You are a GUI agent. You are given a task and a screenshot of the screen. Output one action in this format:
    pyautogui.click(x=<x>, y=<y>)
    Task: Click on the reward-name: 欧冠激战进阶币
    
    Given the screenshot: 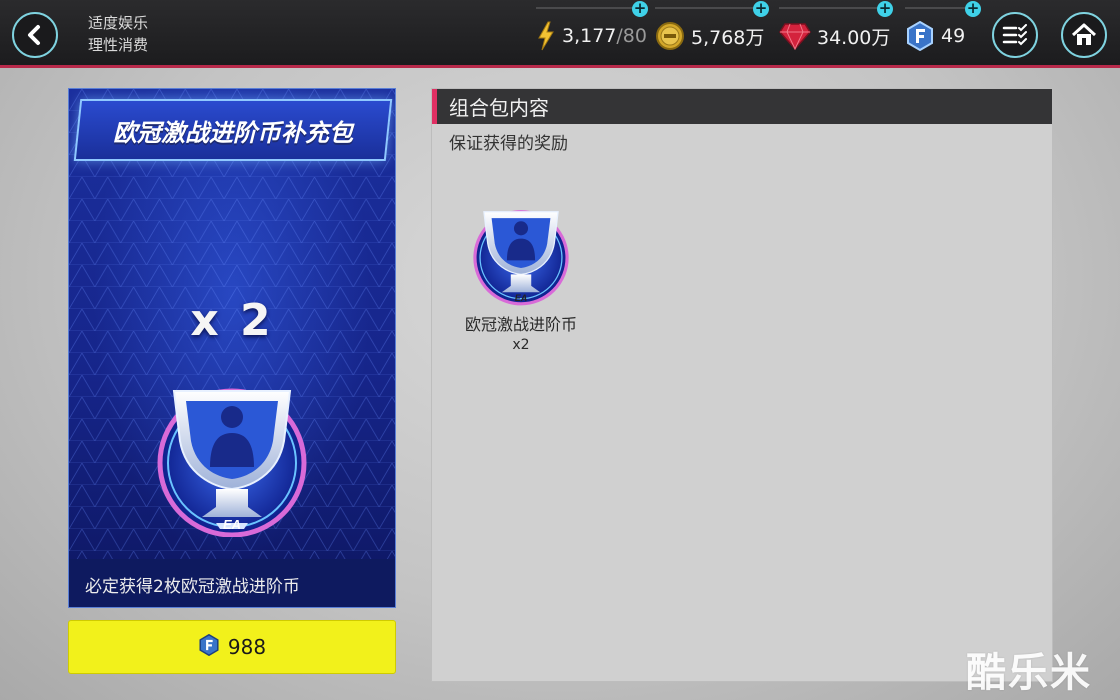 What is the action you would take?
    pyautogui.click(x=520, y=324)
    